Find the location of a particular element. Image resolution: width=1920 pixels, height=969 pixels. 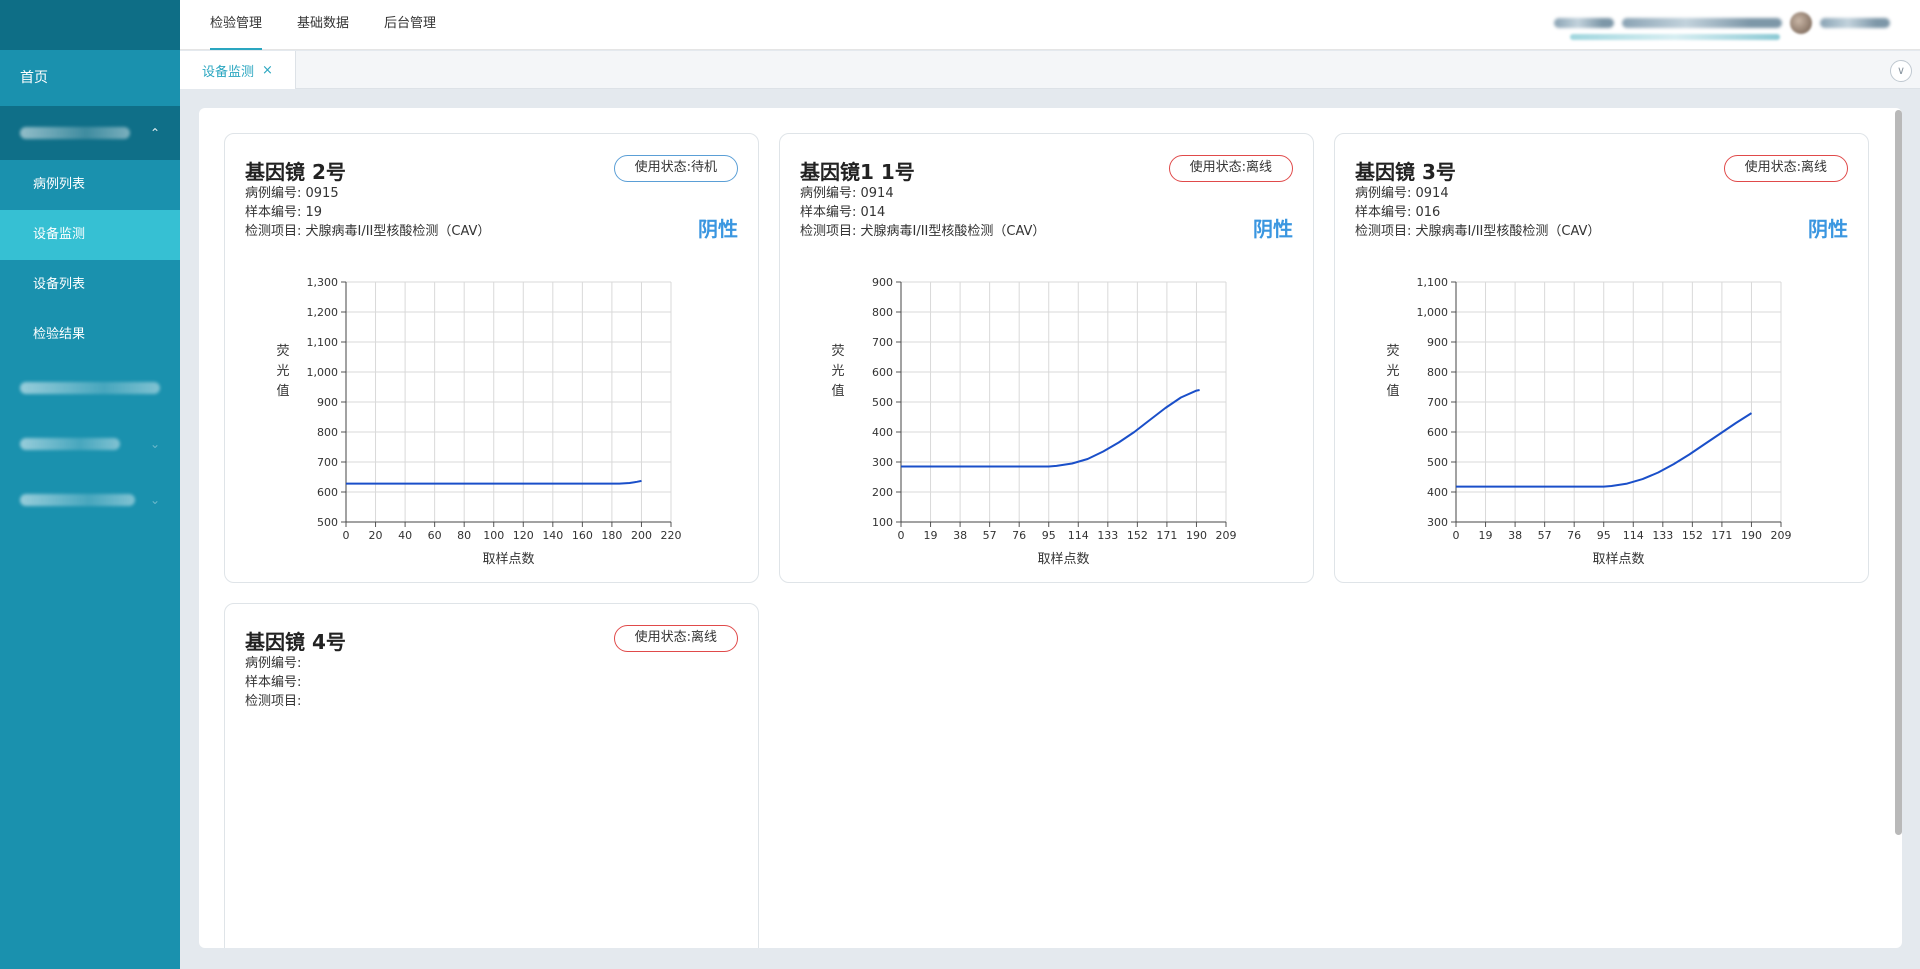

sidebar-item-blurred-3: ⌄ is located at coordinates (90, 500).